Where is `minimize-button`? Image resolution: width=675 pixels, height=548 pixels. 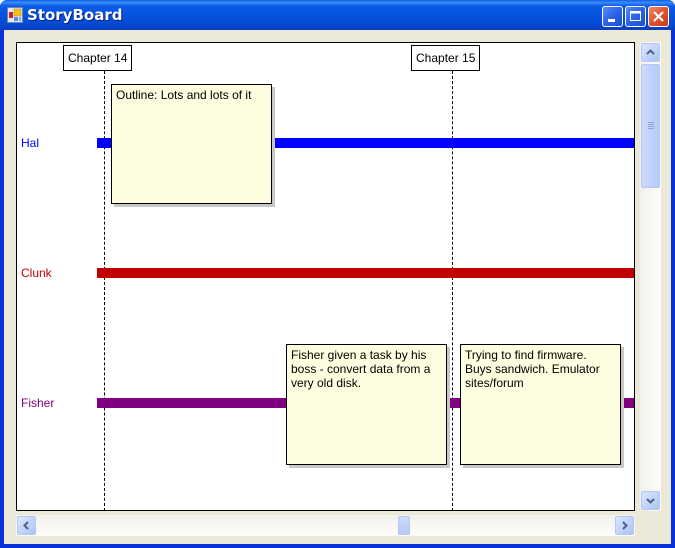 minimize-button is located at coordinates (612, 16).